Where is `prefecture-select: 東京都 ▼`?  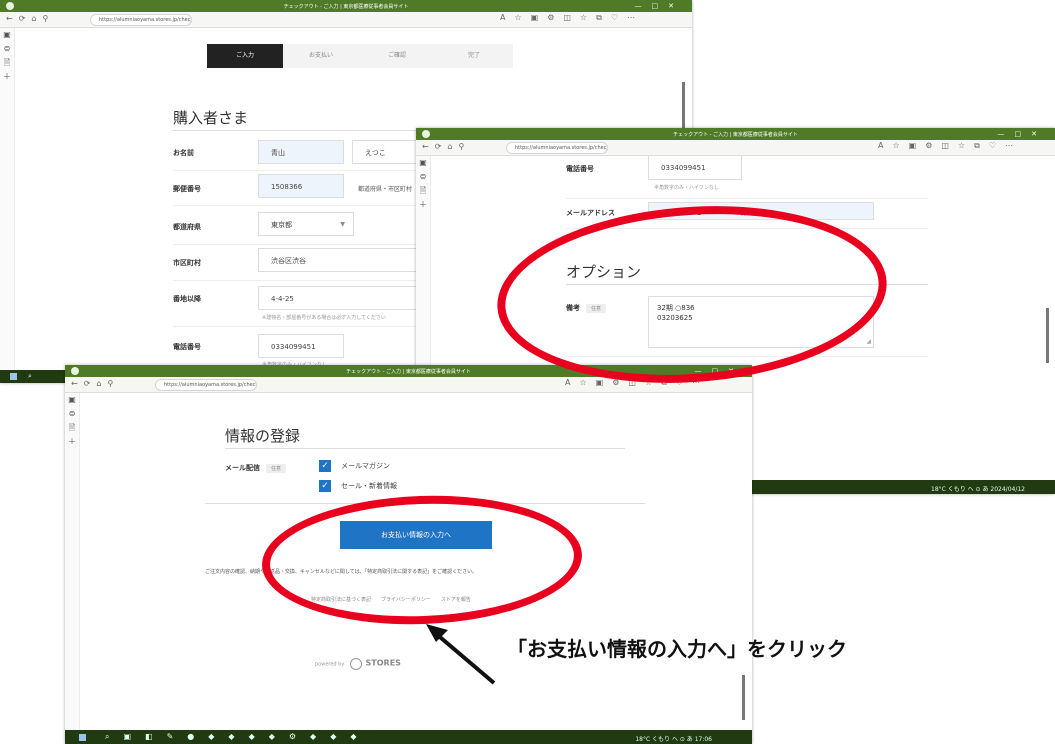
prefecture-select: 東京都 ▼ is located at coordinates (306, 224).